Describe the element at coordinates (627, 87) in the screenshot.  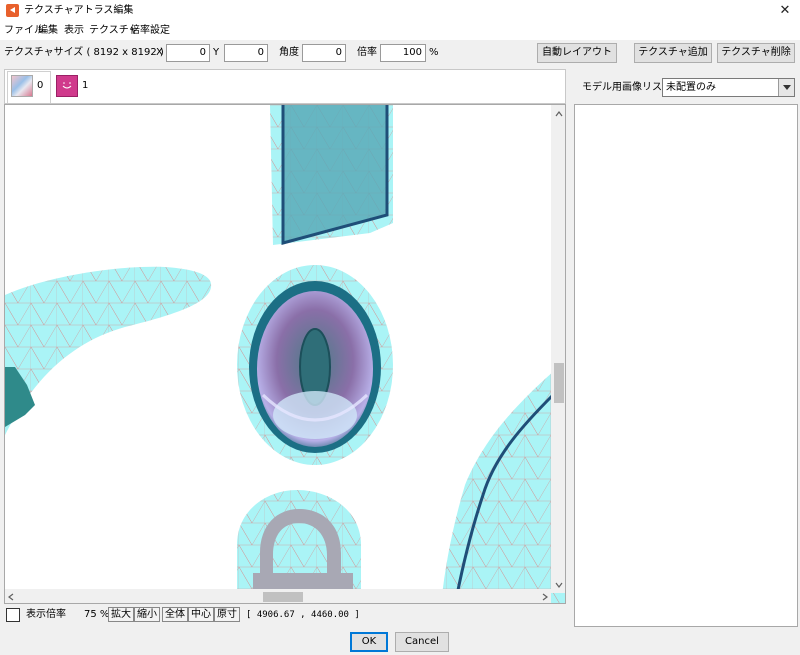
I see `model-image-list-label: モデル用画像リスト` at that location.